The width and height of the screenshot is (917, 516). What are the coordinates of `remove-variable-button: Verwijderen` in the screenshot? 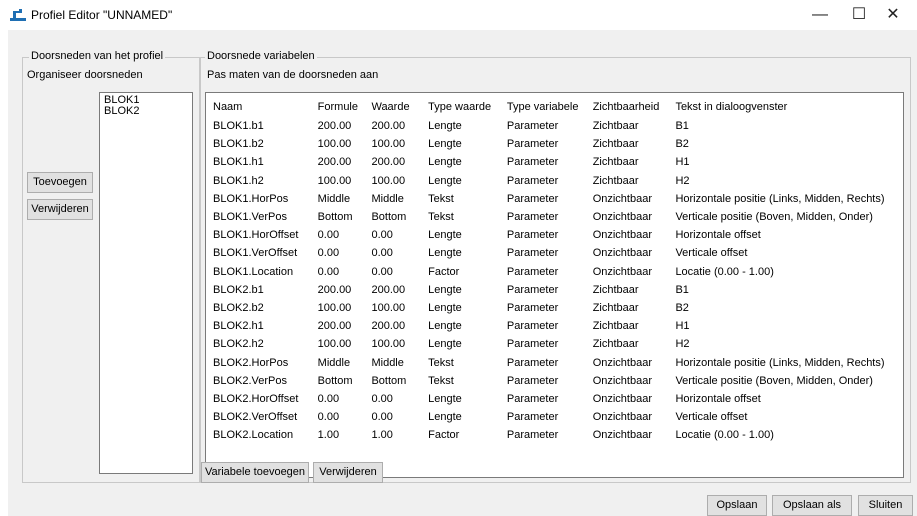 It's located at (348, 472).